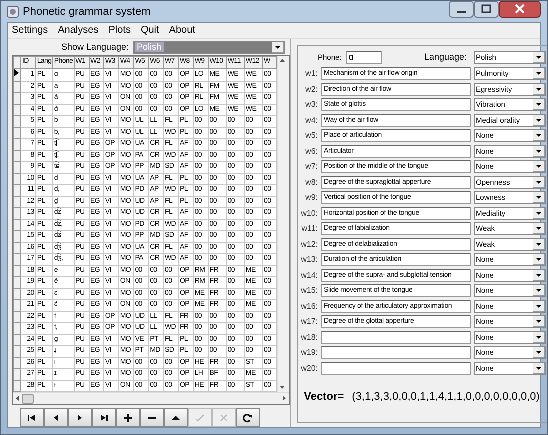 Image resolution: width=548 pixels, height=435 pixels. I want to click on feature-label: w5:, so click(311, 135).